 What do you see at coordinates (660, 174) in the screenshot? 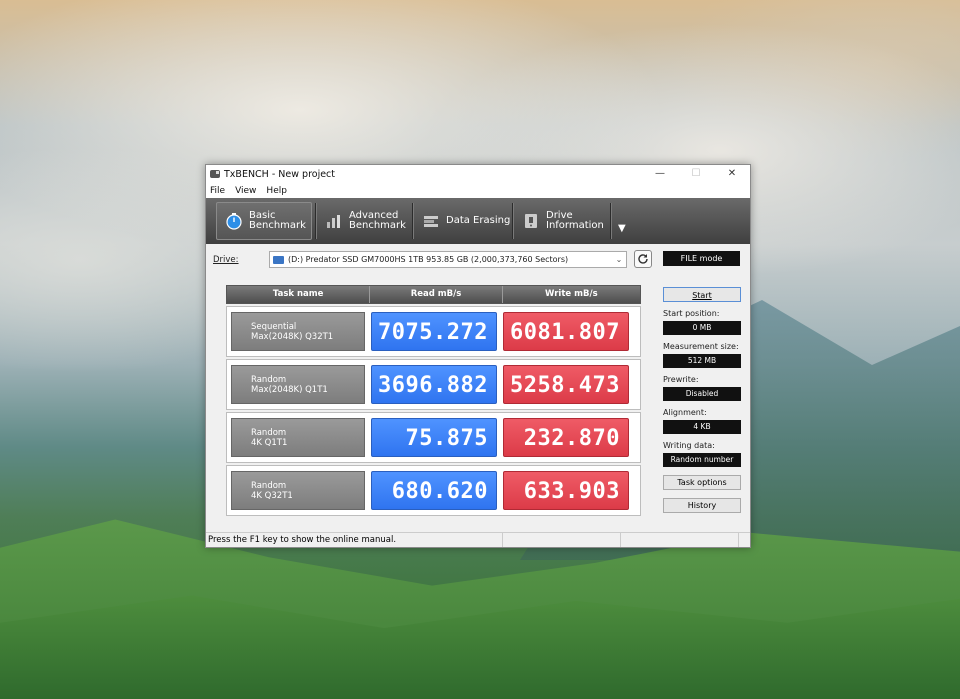
I see `minimize-button: —` at bounding box center [660, 174].